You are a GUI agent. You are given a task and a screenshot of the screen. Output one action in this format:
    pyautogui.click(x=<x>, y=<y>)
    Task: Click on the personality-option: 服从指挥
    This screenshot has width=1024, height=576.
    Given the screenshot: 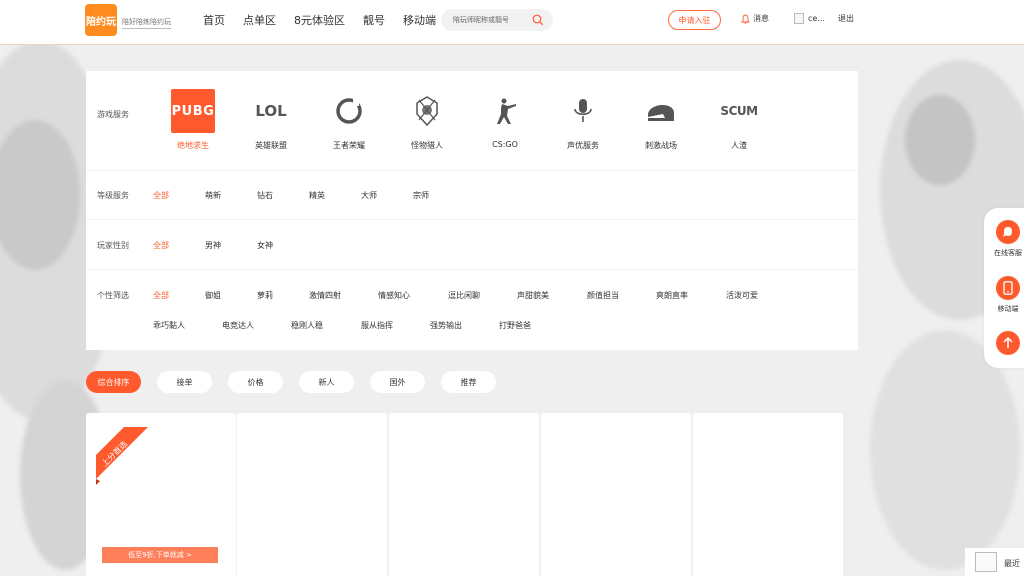 What is the action you would take?
    pyautogui.click(x=395, y=325)
    